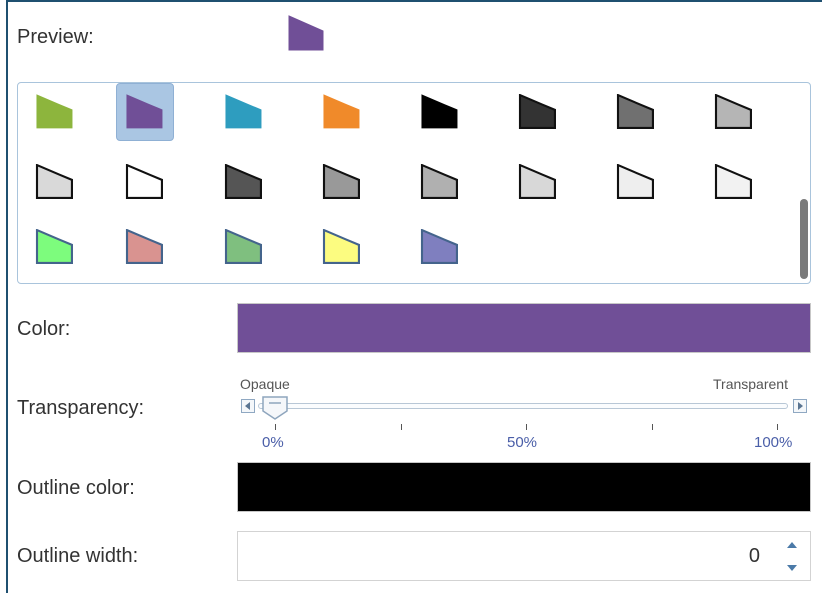 This screenshot has height=593, width=822. I want to click on gallery-scrollbar-thumb, so click(804, 239).